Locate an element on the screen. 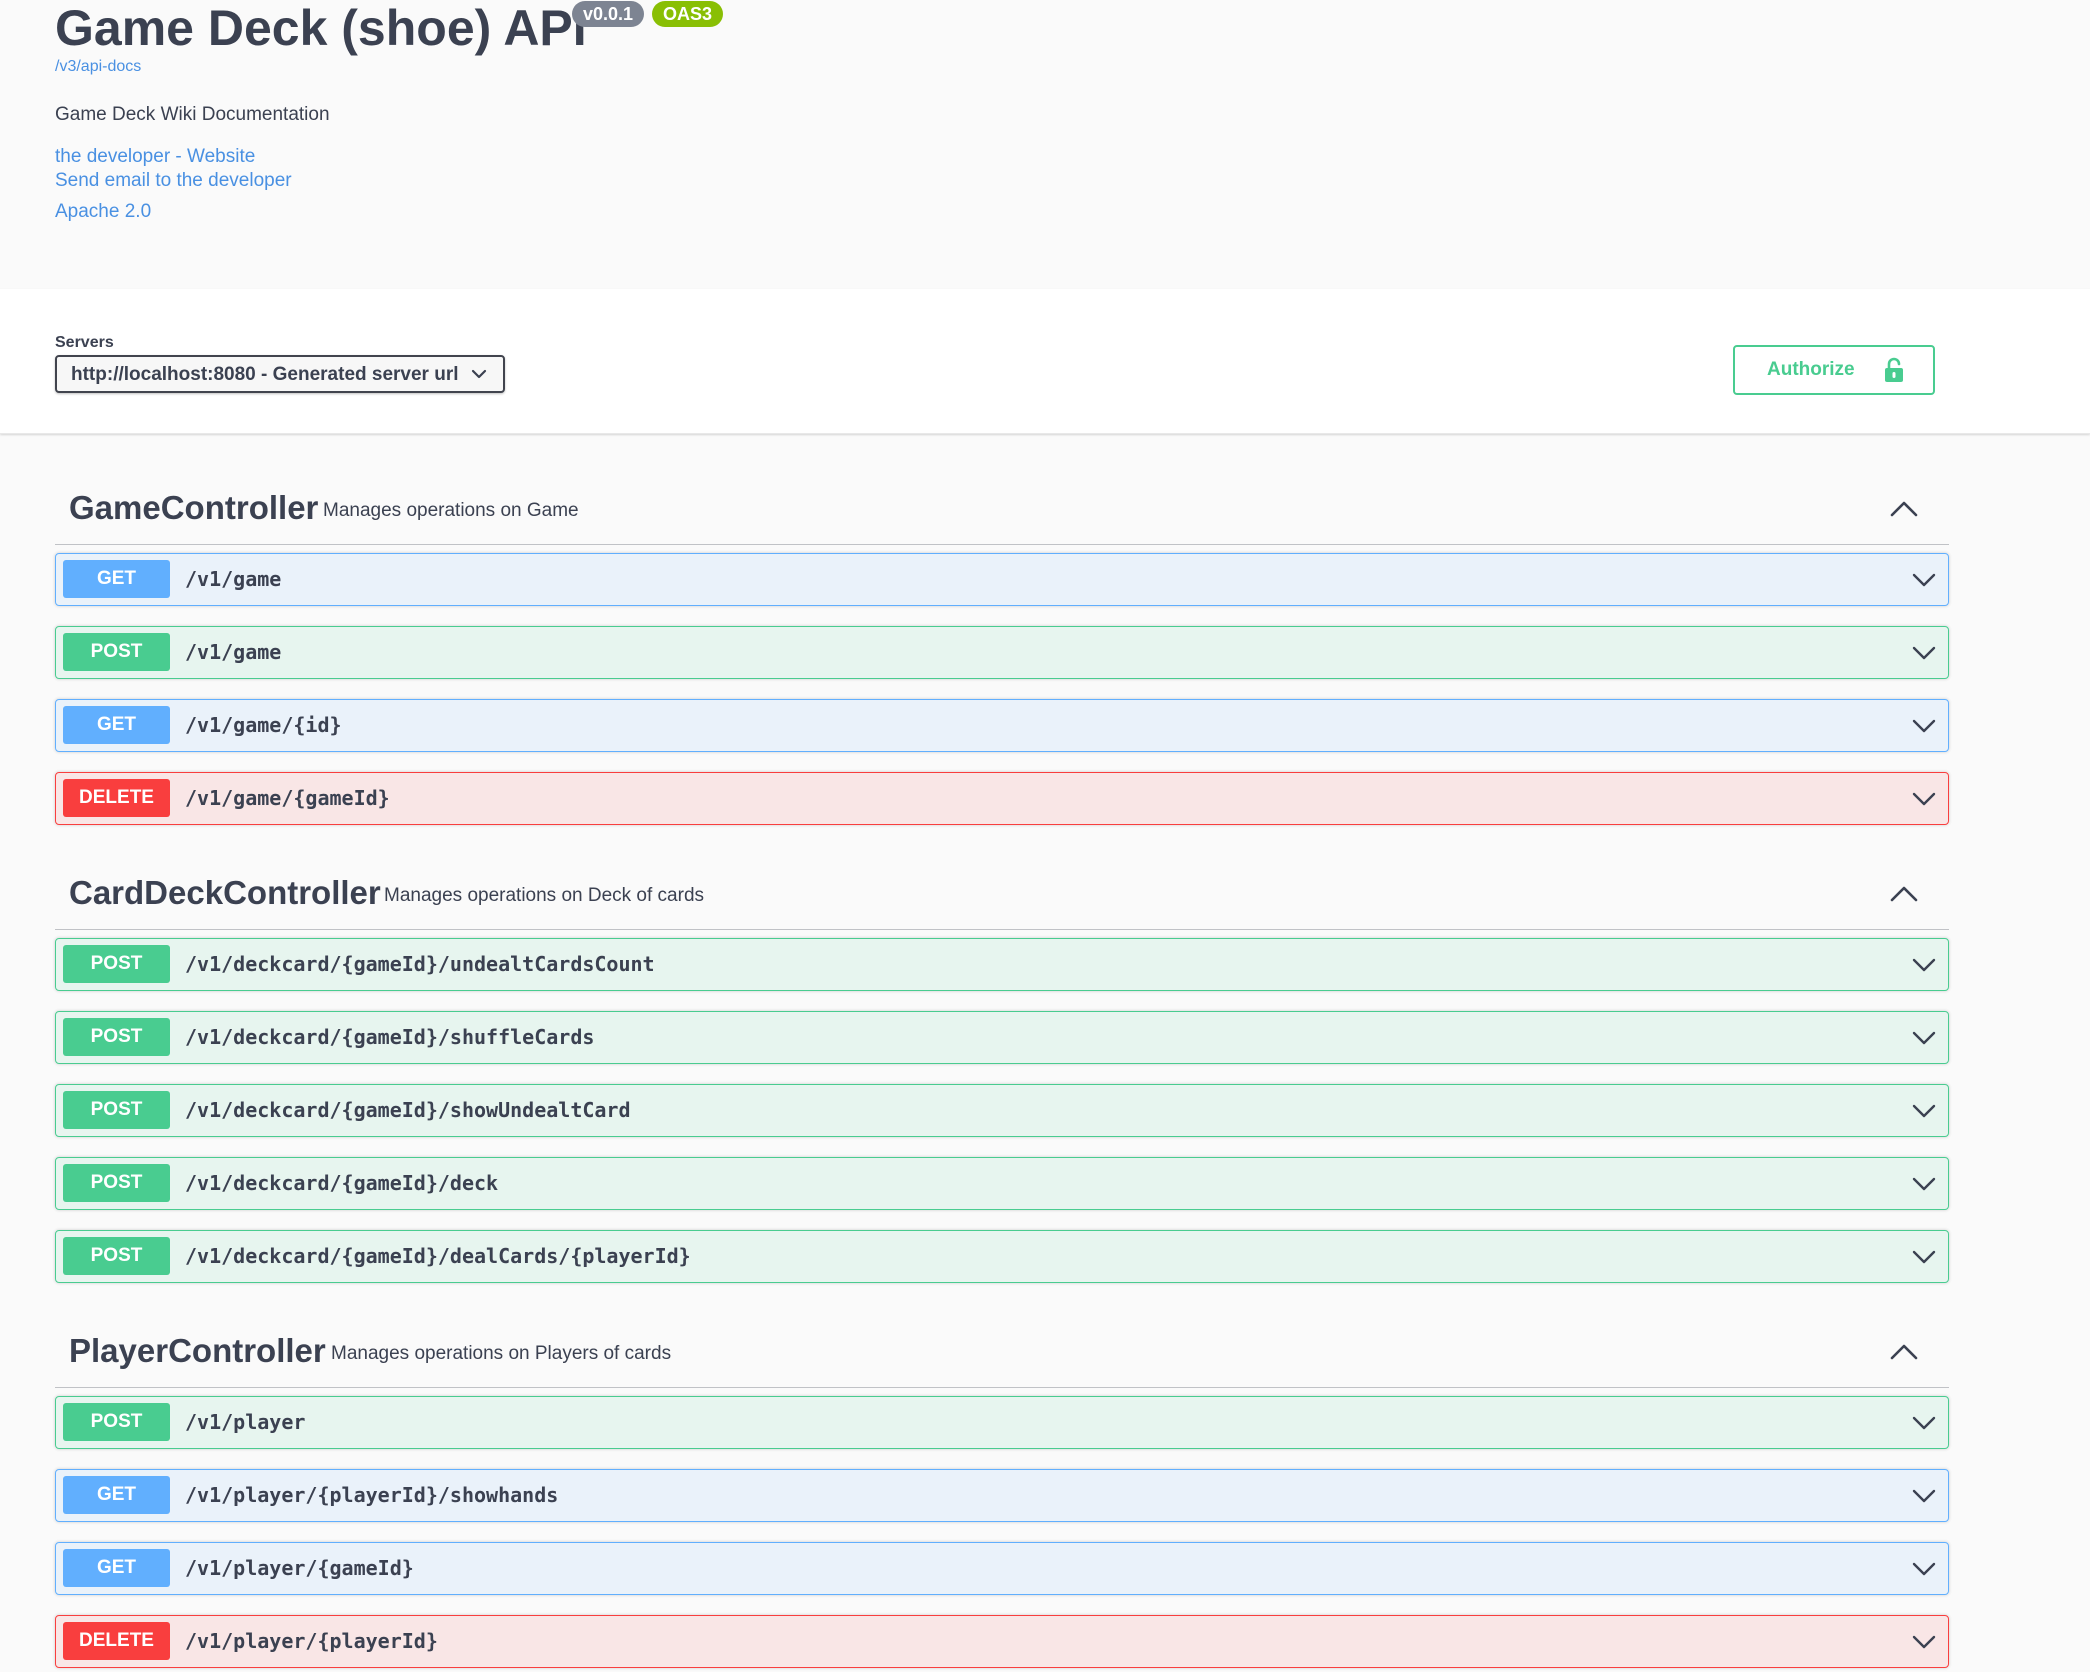 The width and height of the screenshot is (2090, 1672). operation-delete-v1-game-gameid: DELETE /v1/game/{gameId} is located at coordinates (1002, 798).